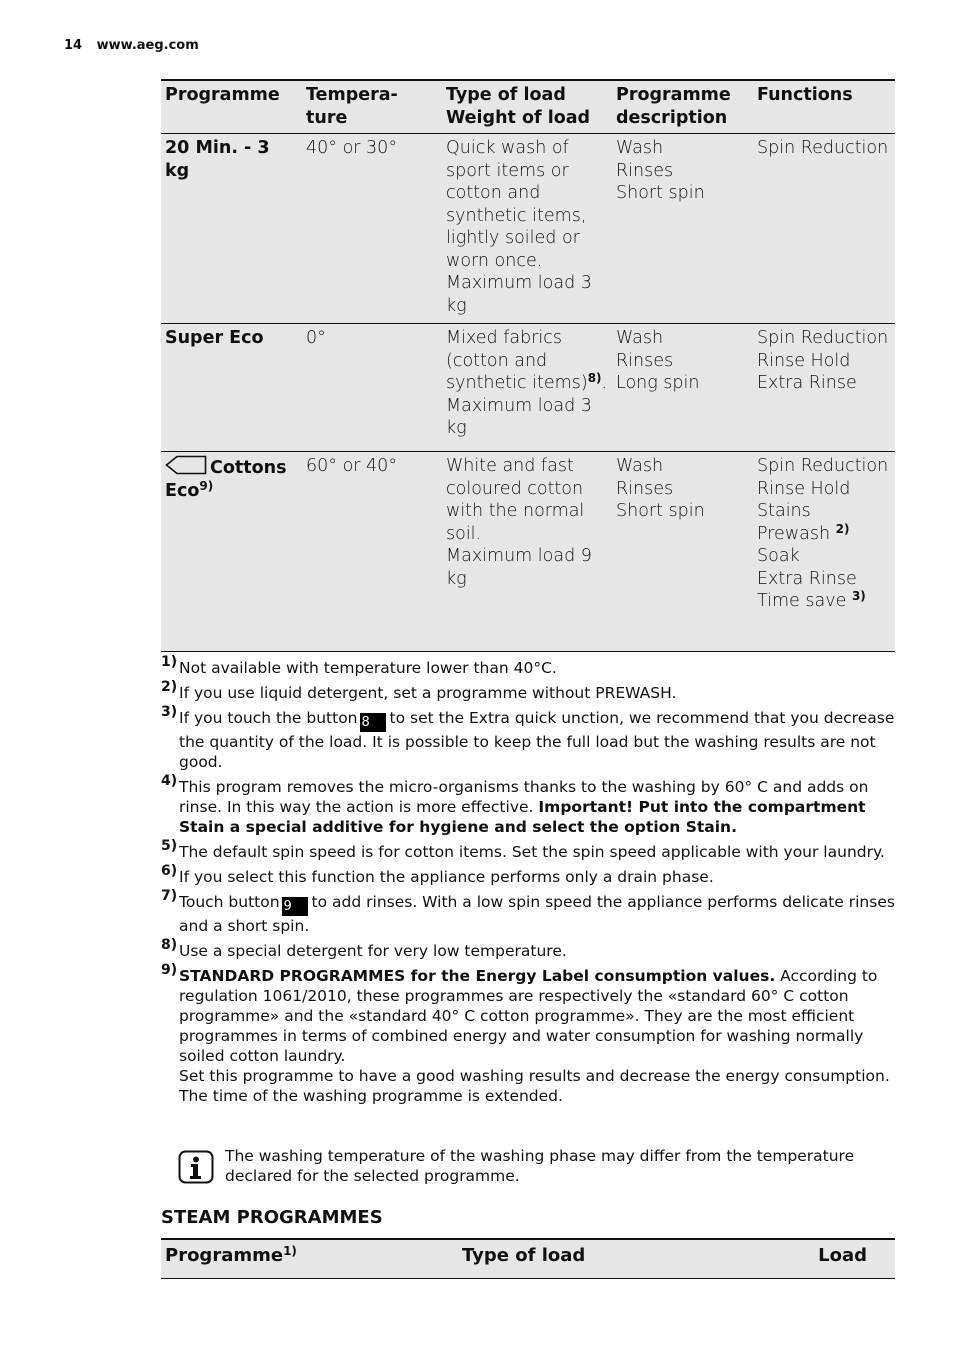  What do you see at coordinates (294, 906) in the screenshot?
I see `control-button-icon: 9` at bounding box center [294, 906].